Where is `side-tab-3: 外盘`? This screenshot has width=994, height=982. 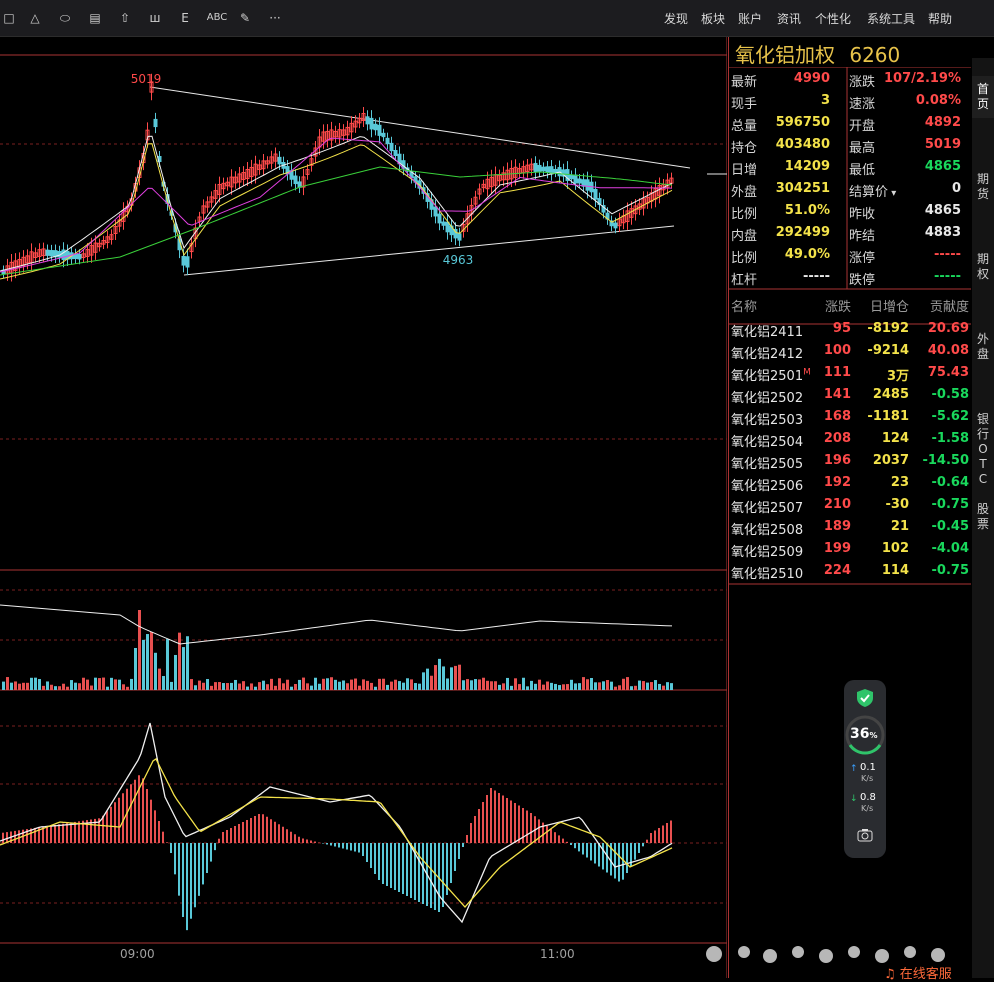 side-tab-3: 外盘 is located at coordinates (983, 347).